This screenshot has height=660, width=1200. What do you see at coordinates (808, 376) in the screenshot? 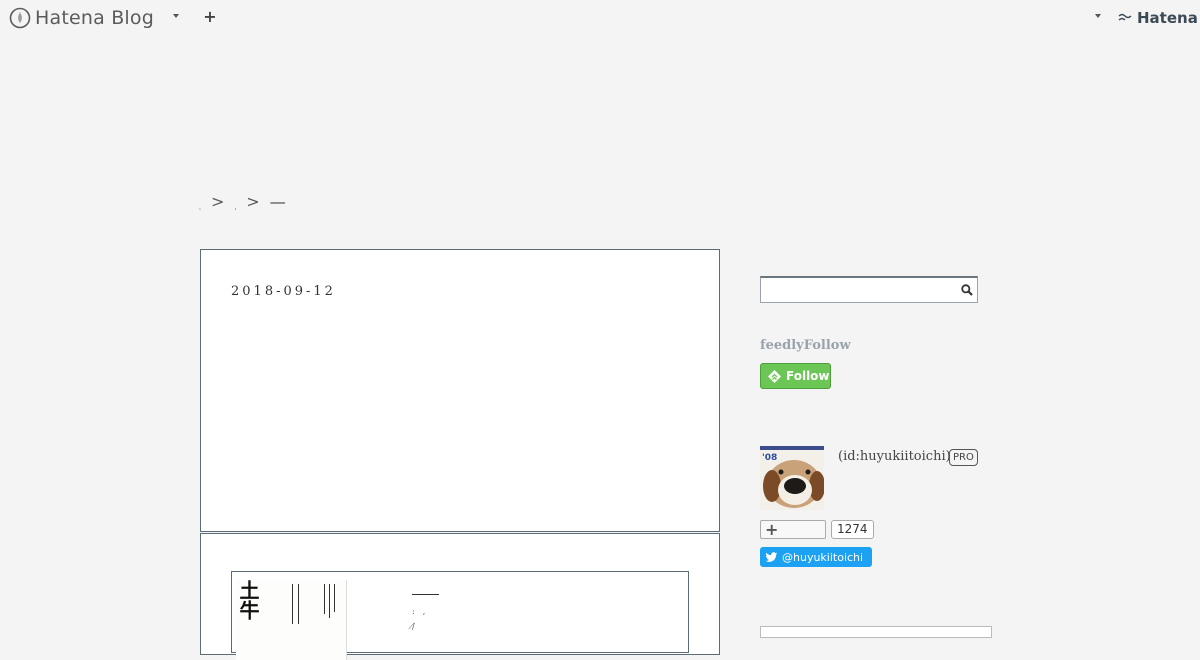
I see `feedly-follow-label: Follow` at bounding box center [808, 376].